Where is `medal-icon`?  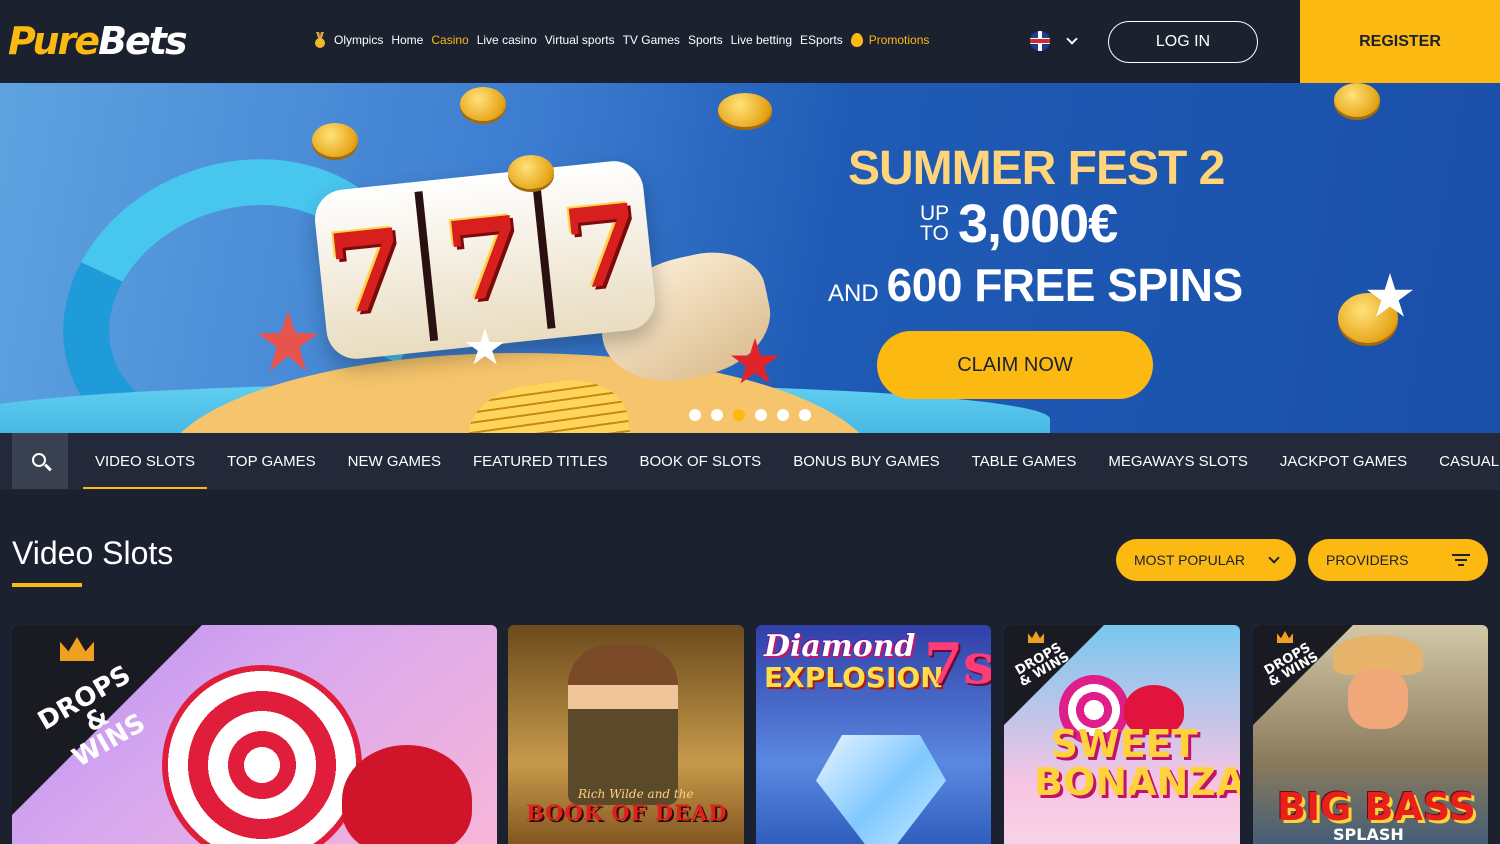
medal-icon is located at coordinates (320, 40).